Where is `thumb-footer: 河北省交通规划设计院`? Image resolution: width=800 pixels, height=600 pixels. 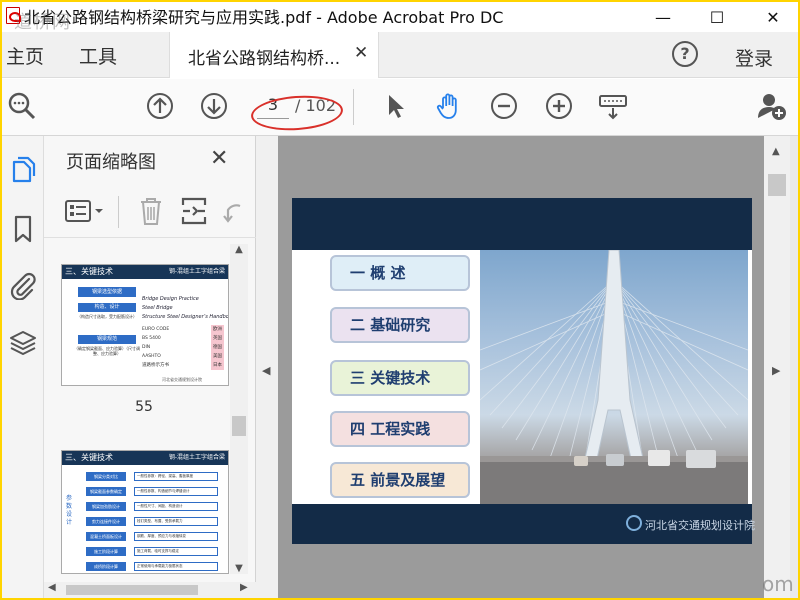 thumb-footer: 河北省交通规划设计院 is located at coordinates (182, 379).